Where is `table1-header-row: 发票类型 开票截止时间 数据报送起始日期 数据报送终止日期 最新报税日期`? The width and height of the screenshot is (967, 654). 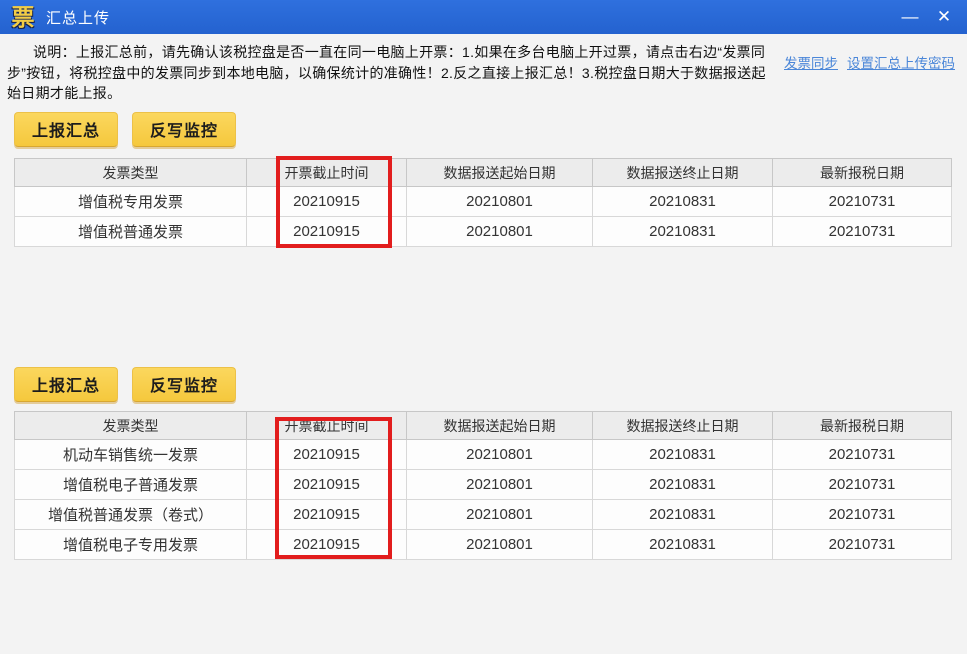
table1-header-row: 发票类型 开票截止时间 数据报送起始日期 数据报送终止日期 最新报税日期 is located at coordinates (483, 172).